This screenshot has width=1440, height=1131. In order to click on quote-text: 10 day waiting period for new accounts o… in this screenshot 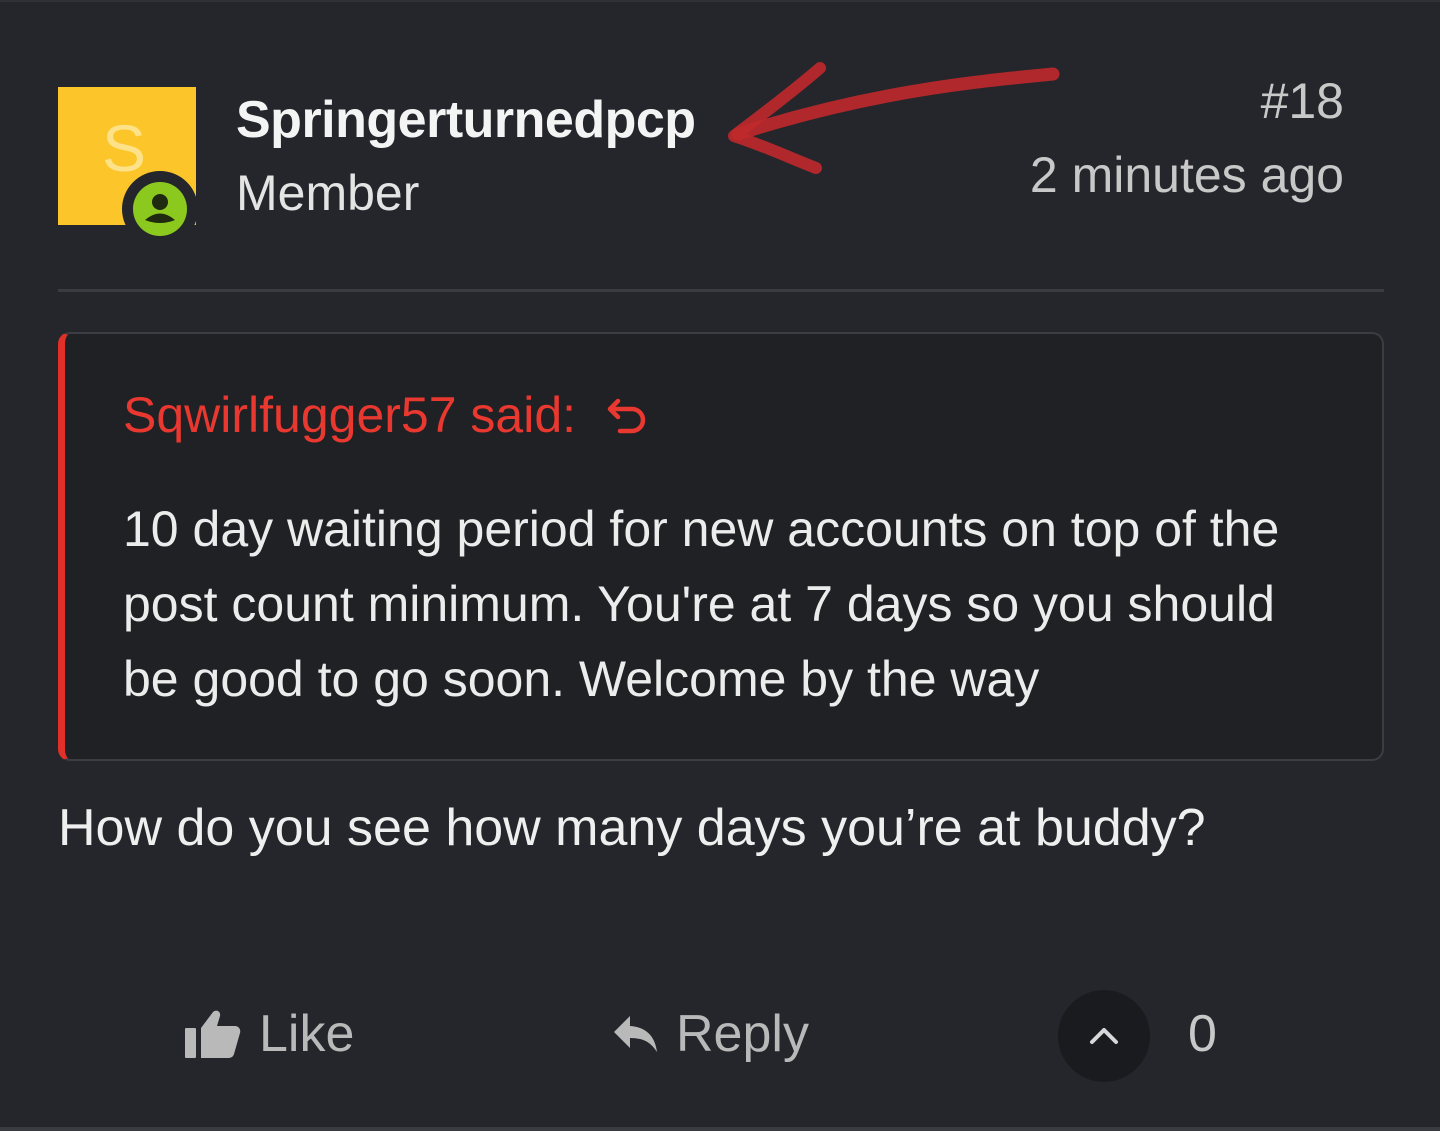, I will do `click(701, 604)`.